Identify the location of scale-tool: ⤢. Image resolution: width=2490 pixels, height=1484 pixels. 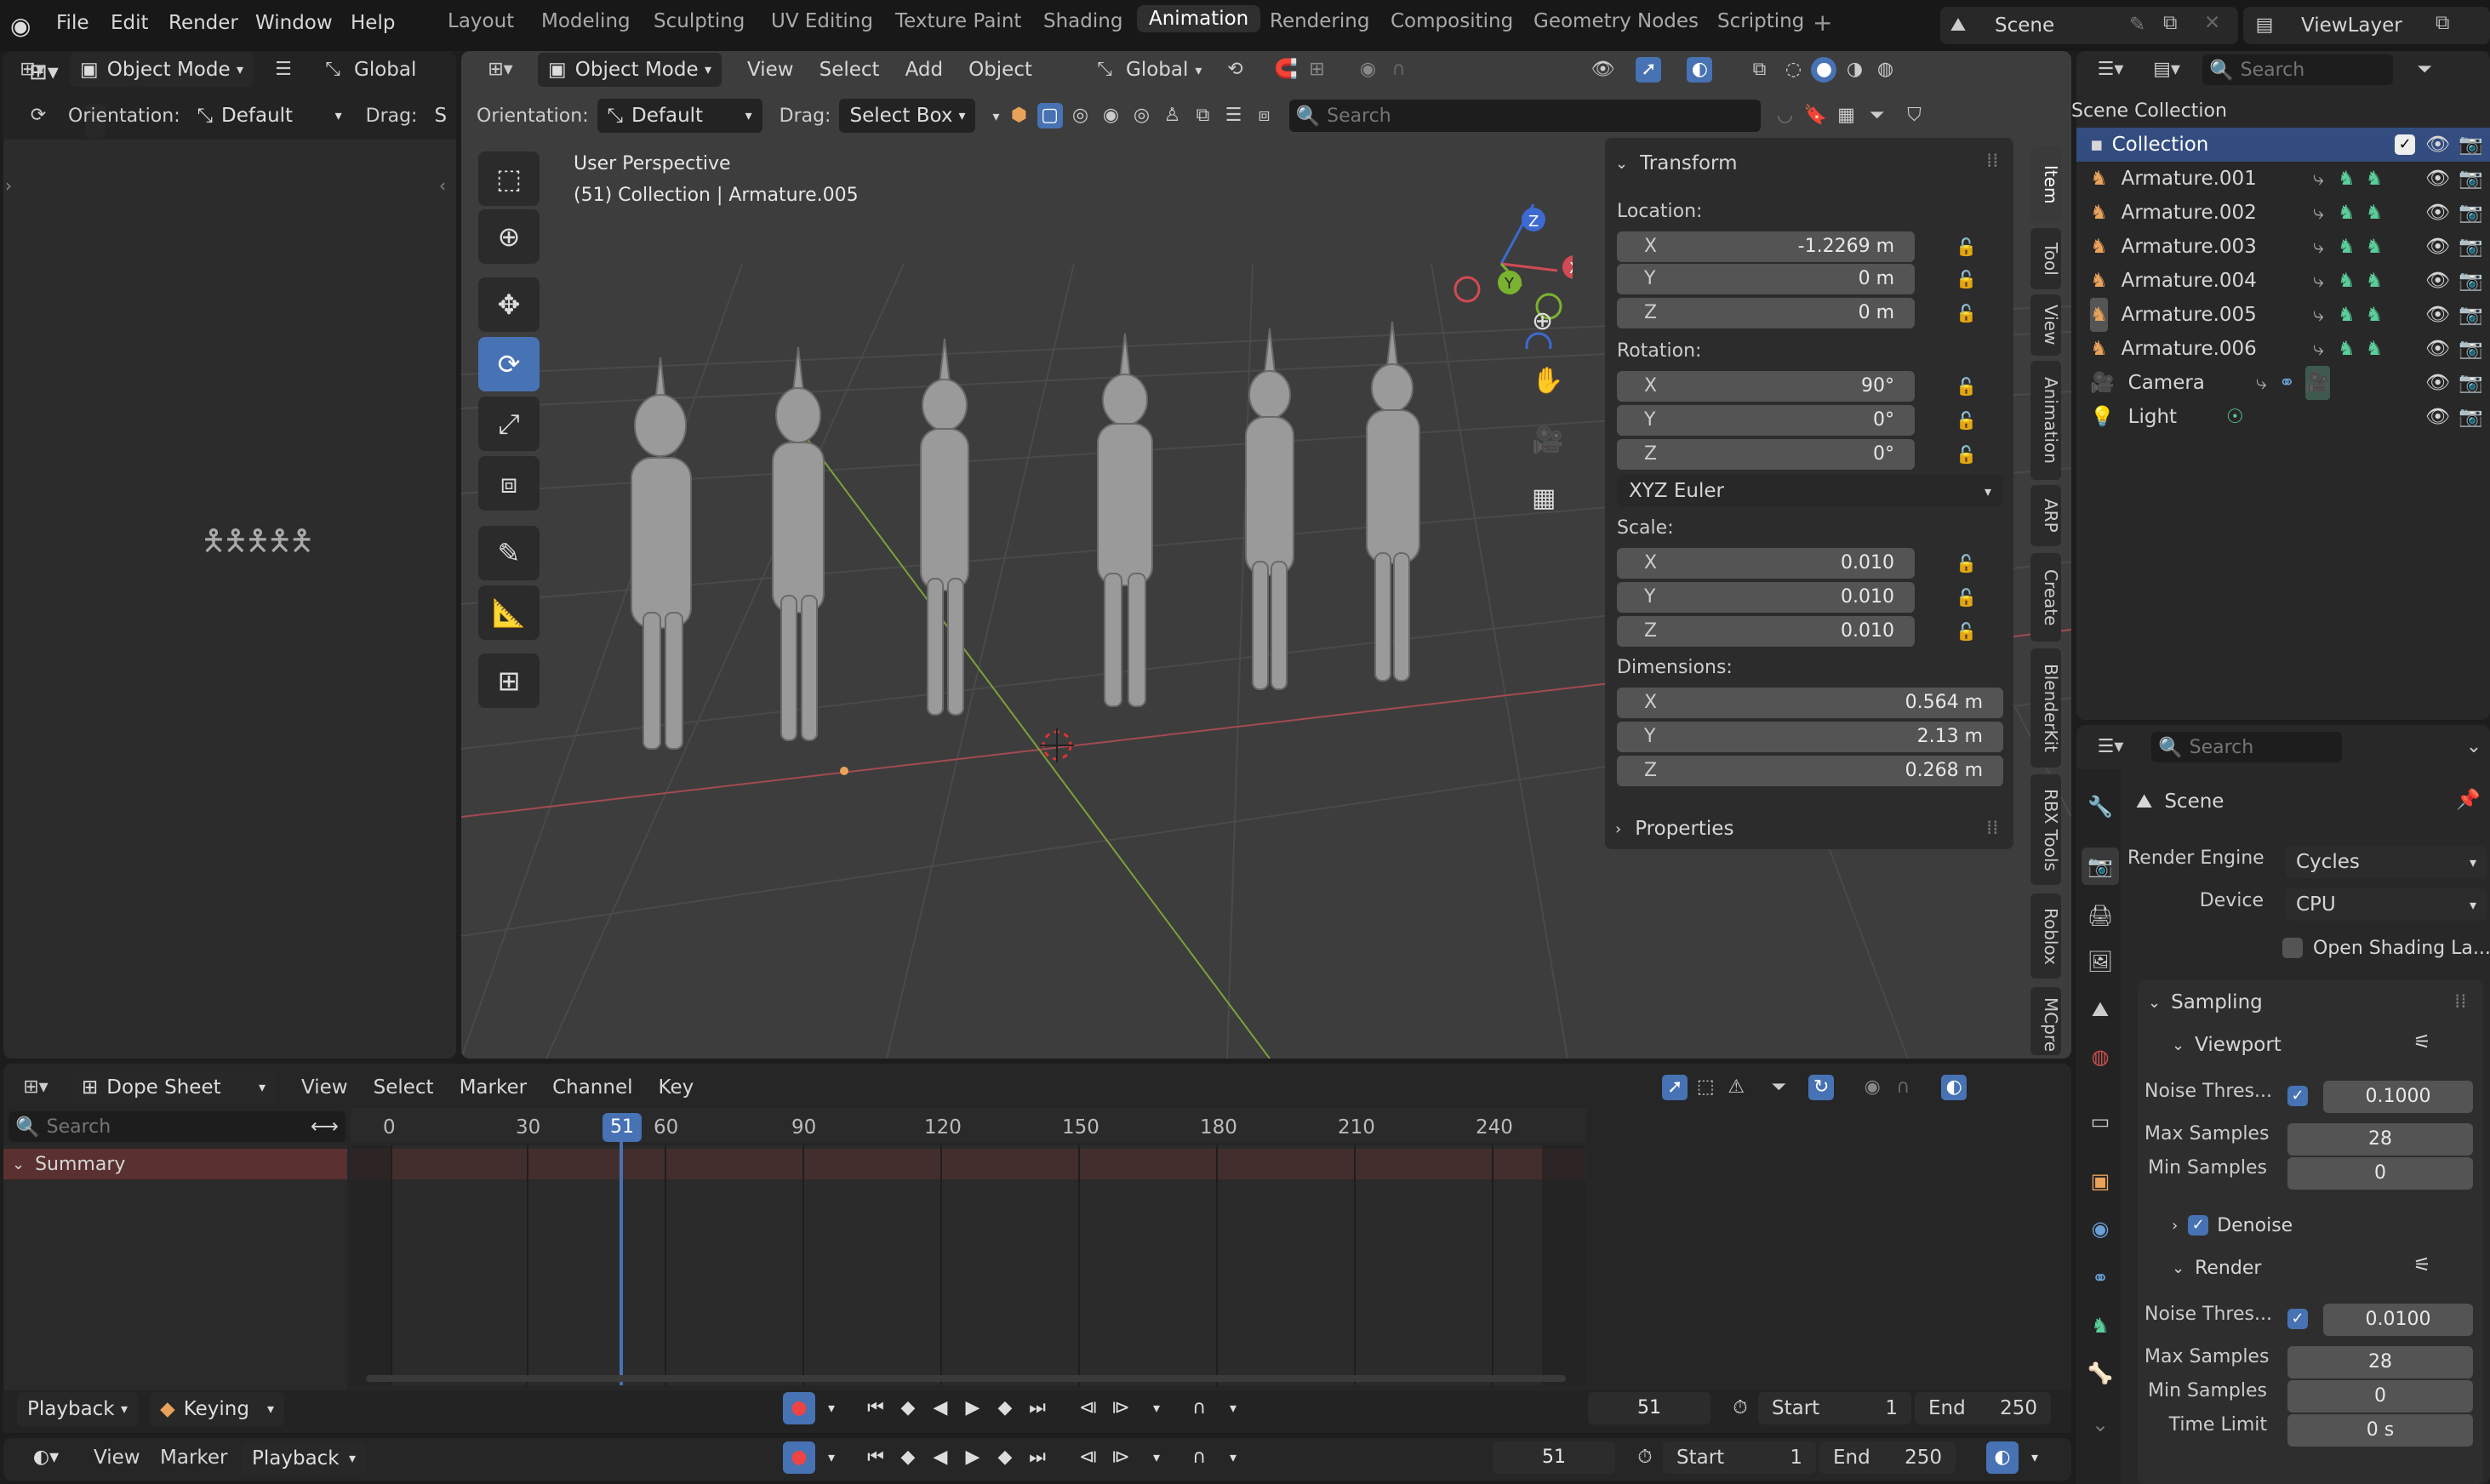
(509, 424).